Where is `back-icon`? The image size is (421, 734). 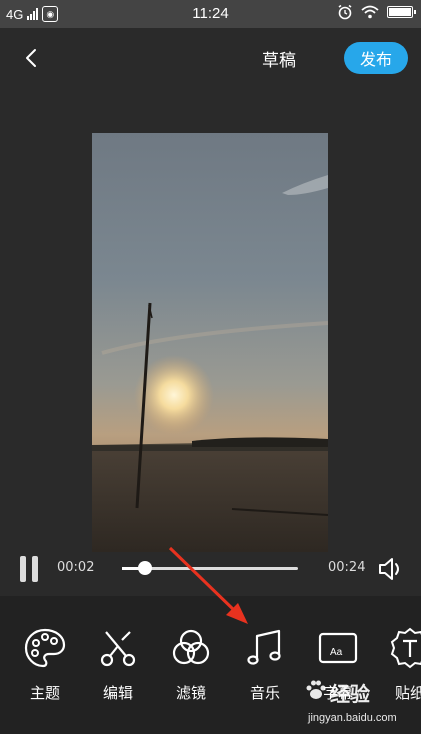
back-icon is located at coordinates (32, 58).